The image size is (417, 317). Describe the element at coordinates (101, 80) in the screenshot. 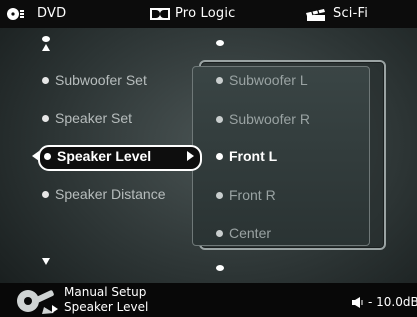

I see `menu-item-label: Subwoofer Set` at that location.